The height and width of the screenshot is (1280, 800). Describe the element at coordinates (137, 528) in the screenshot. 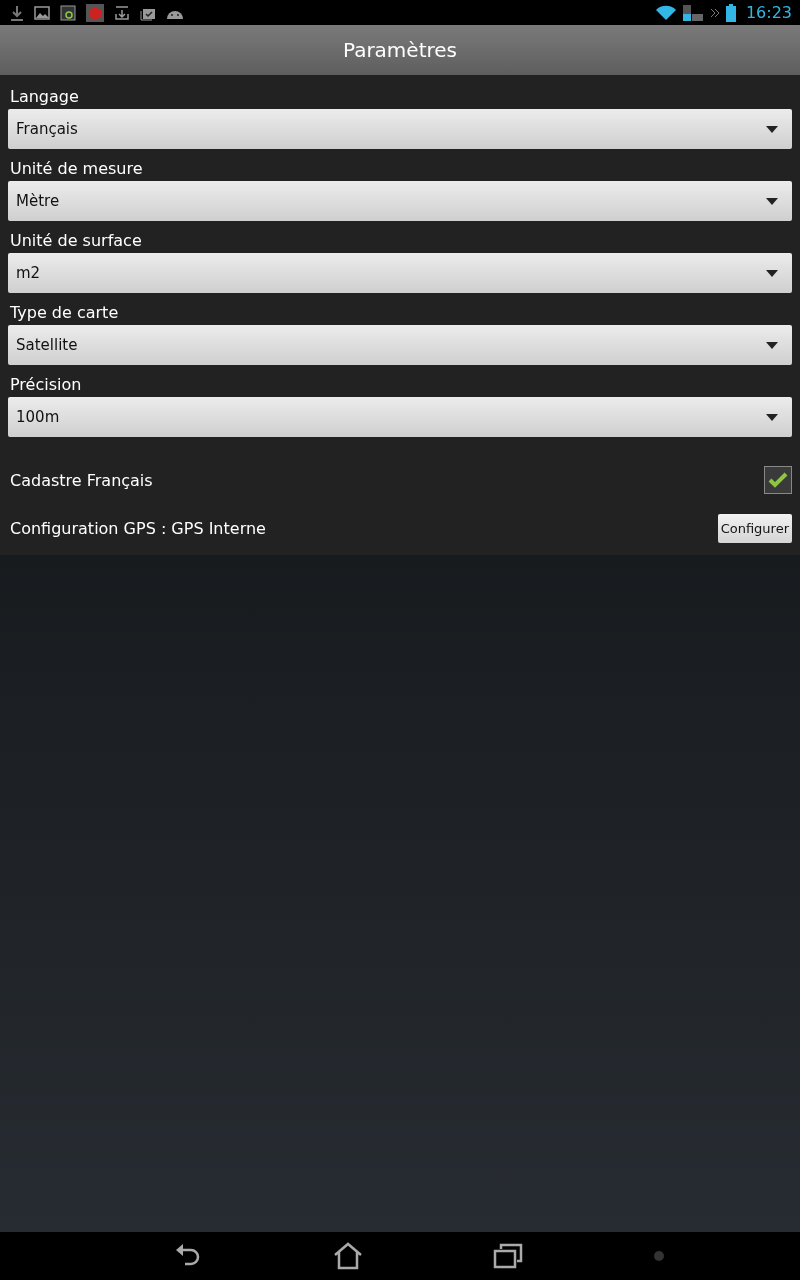

I see `setting-label: Configuration GPS : GPS Interne` at that location.